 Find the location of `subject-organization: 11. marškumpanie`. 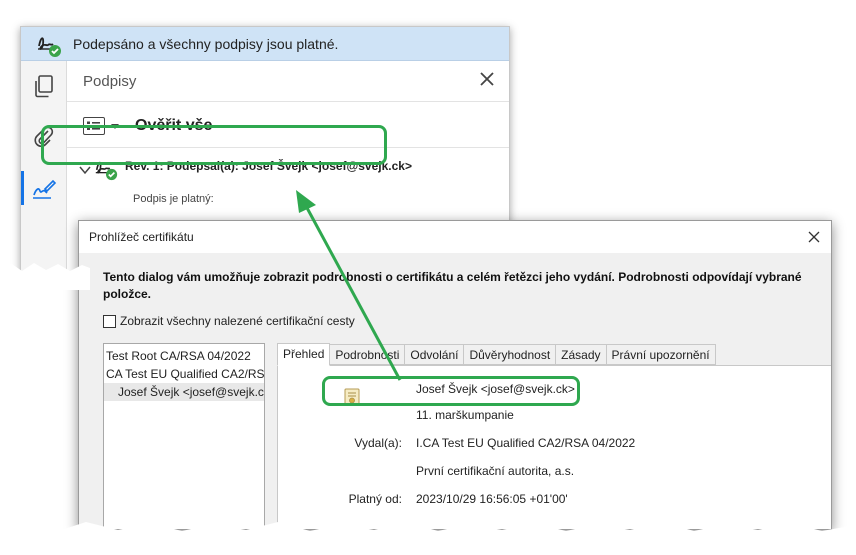

subject-organization: 11. marškumpanie is located at coordinates (465, 415).